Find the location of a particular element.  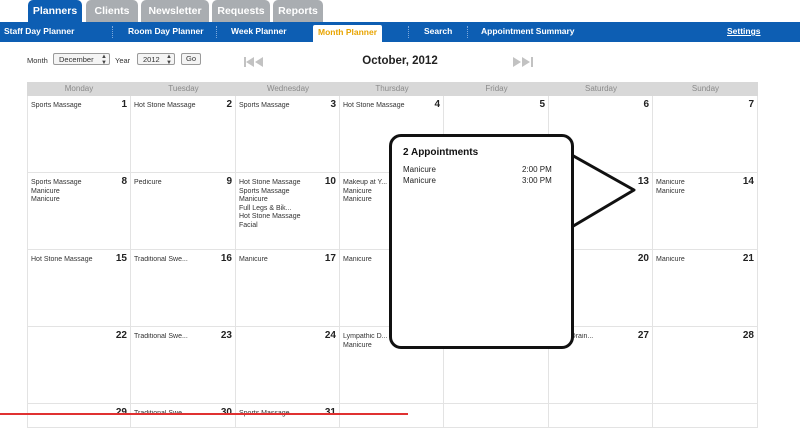

tab-requests: Requests is located at coordinates (241, 11).